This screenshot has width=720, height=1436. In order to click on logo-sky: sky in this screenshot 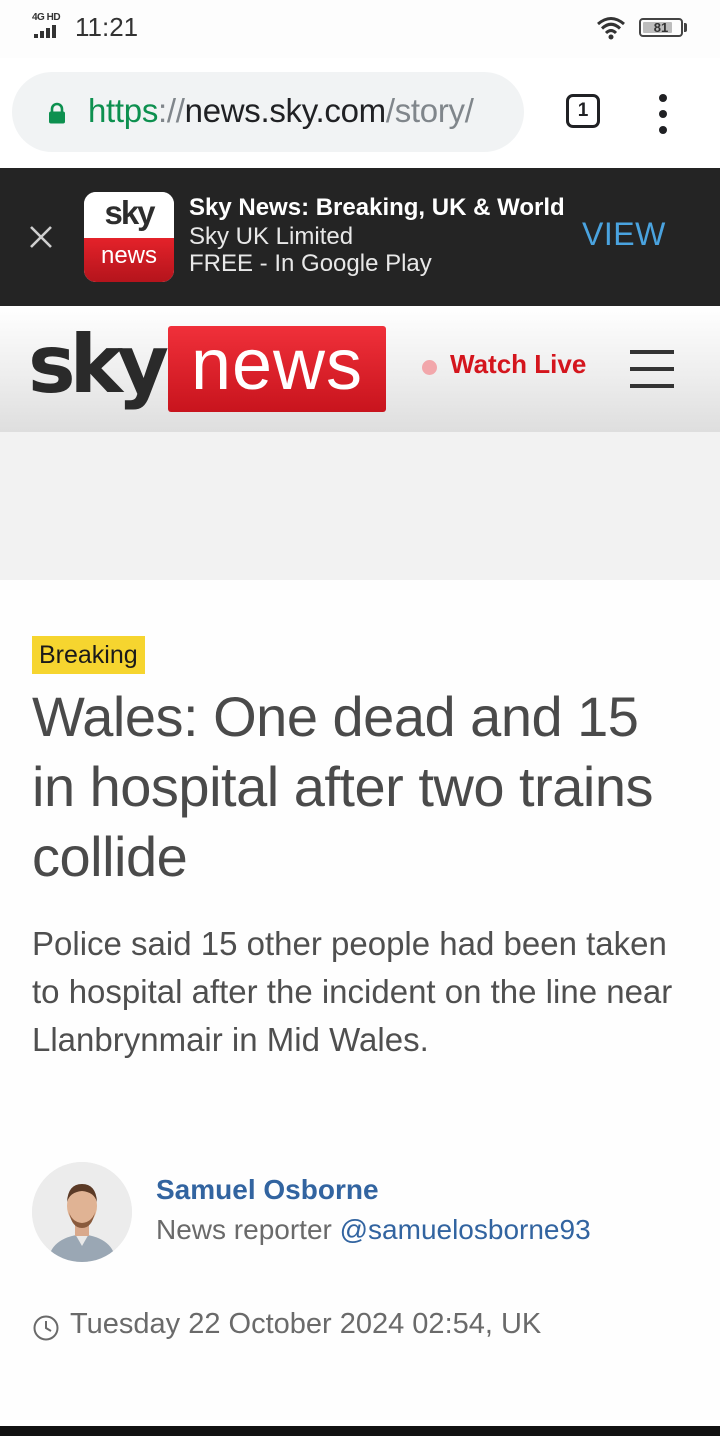, I will do `click(98, 364)`.